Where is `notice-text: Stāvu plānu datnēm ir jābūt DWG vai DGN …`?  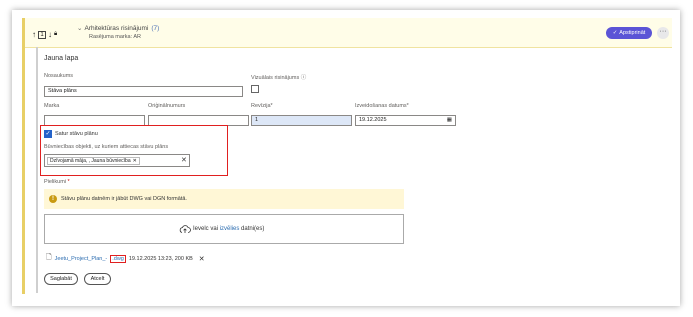 notice-text: Stāvu plānu datnēm ir jābūt DWG vai DGN … is located at coordinates (124, 199).